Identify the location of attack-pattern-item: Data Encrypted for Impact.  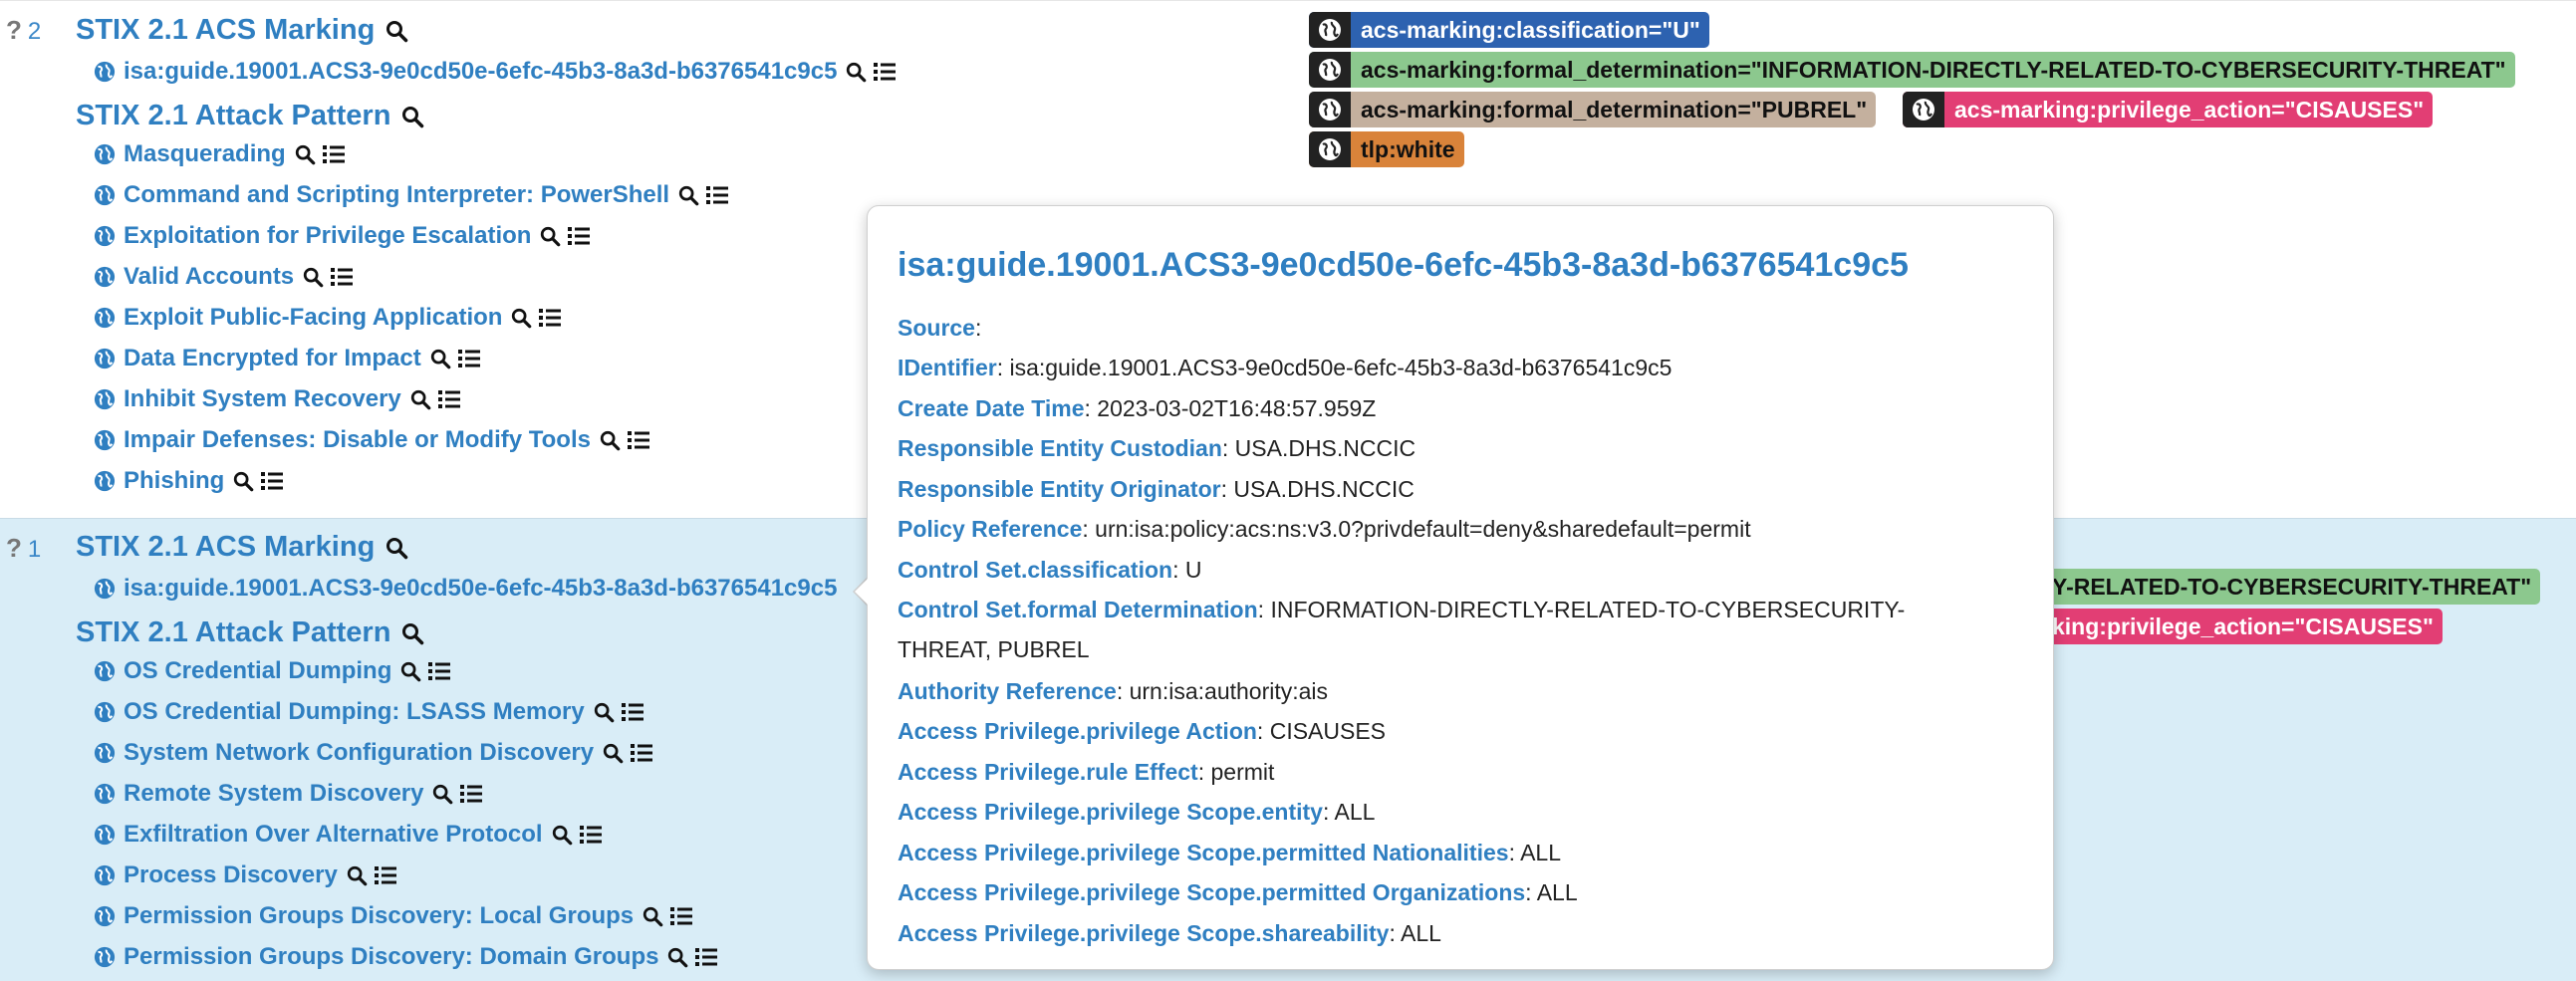
(287, 358).